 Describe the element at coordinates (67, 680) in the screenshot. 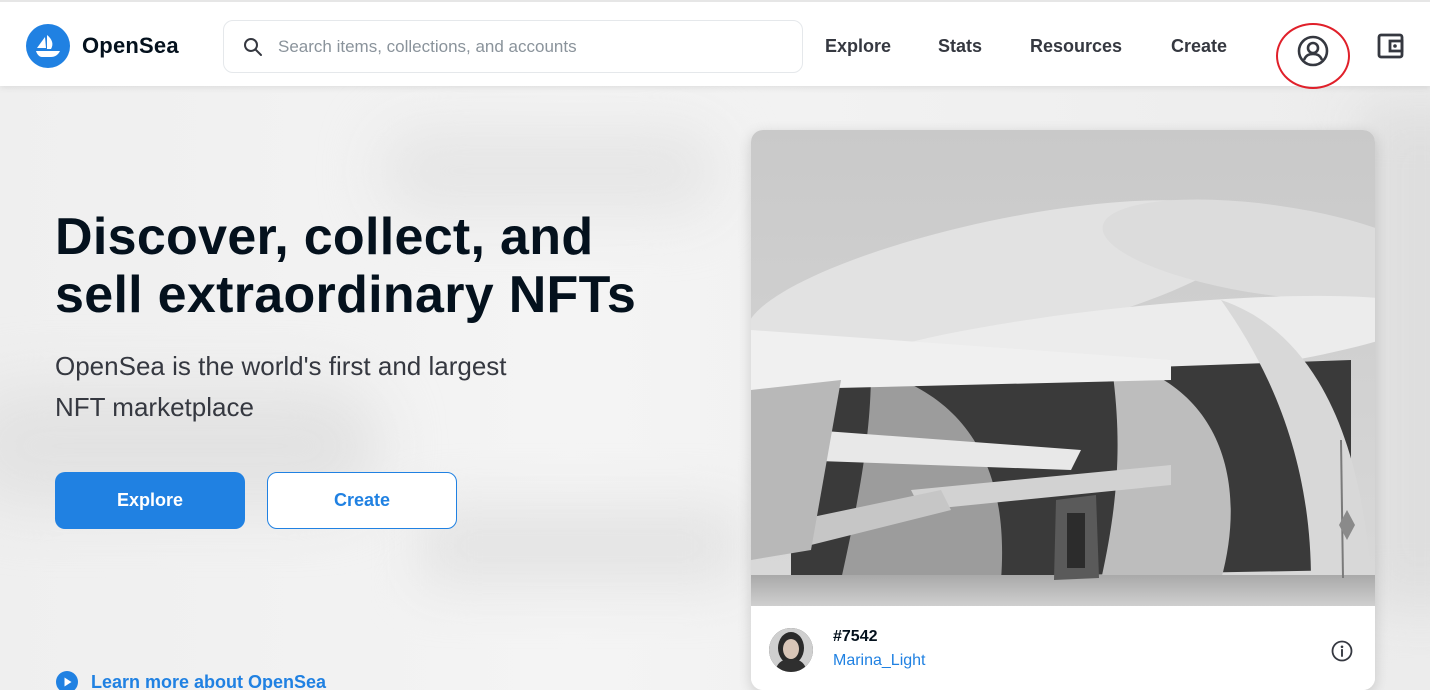

I see `play-circle-icon` at that location.